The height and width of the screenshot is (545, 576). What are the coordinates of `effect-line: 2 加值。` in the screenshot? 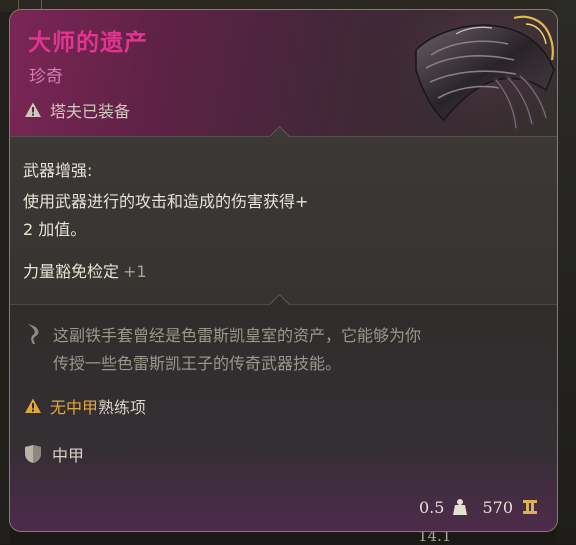 It's located at (55, 229).